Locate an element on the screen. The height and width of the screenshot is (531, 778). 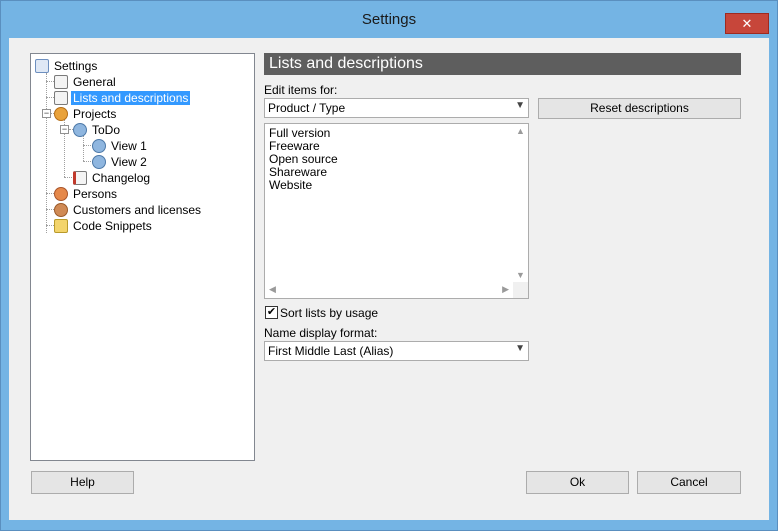
ok-button: Ok is located at coordinates (577, 482).